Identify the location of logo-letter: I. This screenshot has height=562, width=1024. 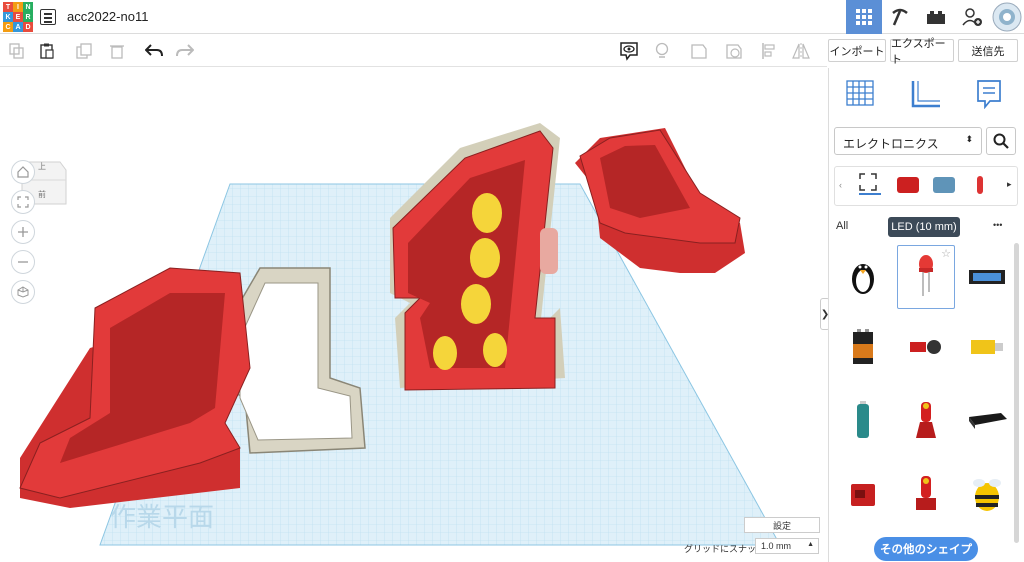
(18, 7).